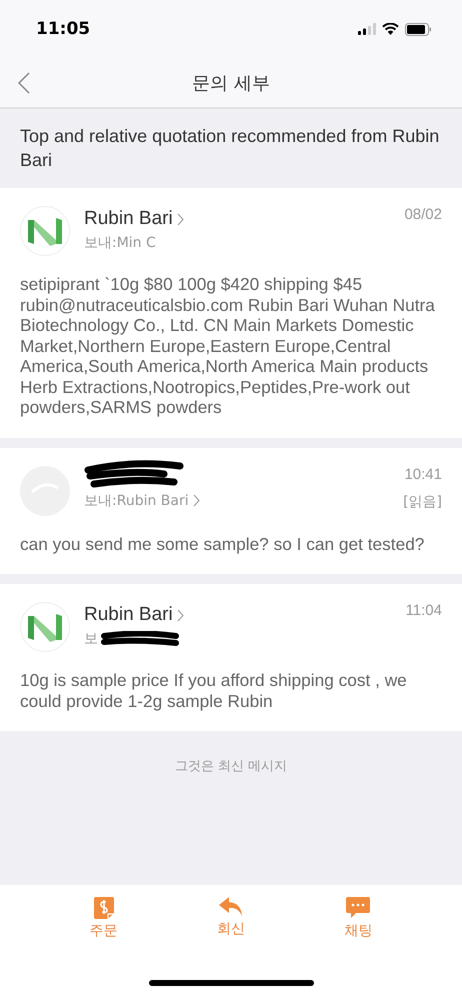  I want to click on read-receipt: [읽음], so click(422, 501).